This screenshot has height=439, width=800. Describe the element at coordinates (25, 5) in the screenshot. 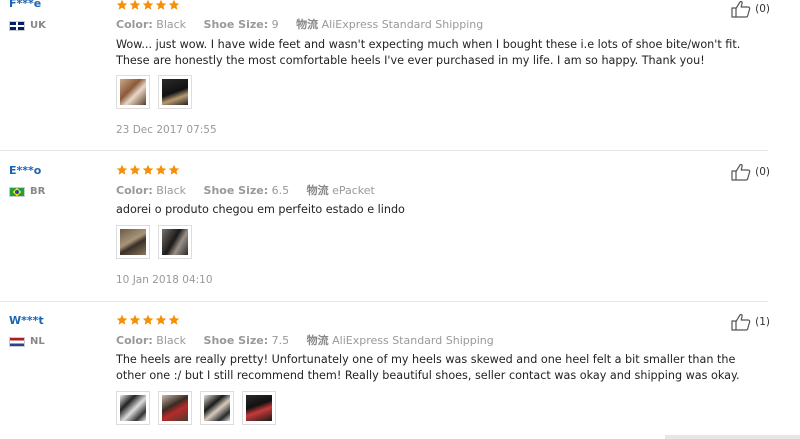

I see `reviewer-name: F***e` at that location.